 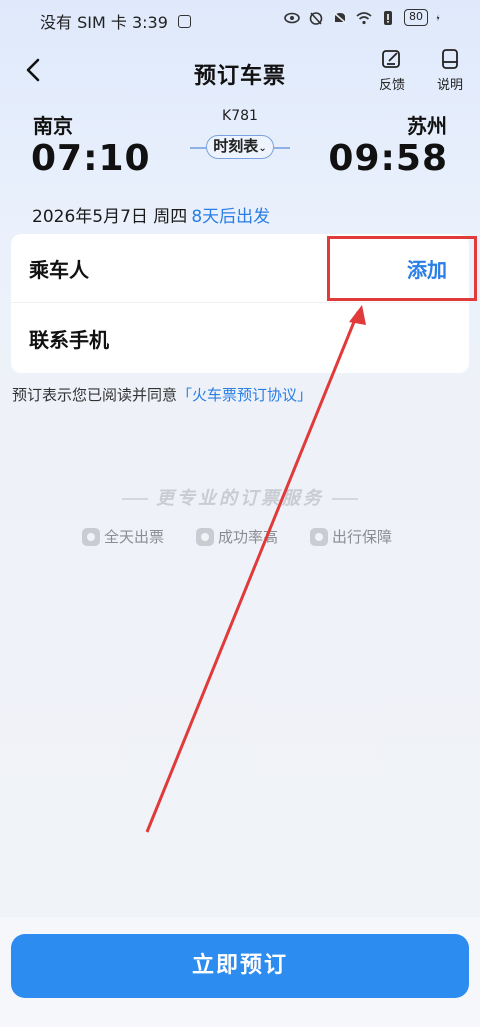 What do you see at coordinates (240, 966) in the screenshot?
I see `book-now-button: 立即预订` at bounding box center [240, 966].